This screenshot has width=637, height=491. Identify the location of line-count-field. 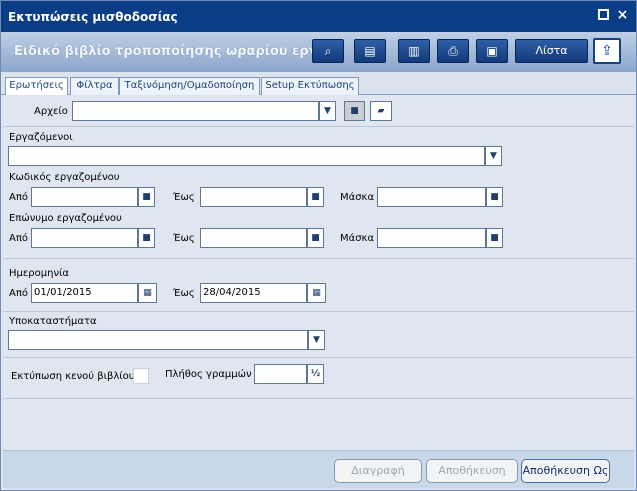
(280, 374).